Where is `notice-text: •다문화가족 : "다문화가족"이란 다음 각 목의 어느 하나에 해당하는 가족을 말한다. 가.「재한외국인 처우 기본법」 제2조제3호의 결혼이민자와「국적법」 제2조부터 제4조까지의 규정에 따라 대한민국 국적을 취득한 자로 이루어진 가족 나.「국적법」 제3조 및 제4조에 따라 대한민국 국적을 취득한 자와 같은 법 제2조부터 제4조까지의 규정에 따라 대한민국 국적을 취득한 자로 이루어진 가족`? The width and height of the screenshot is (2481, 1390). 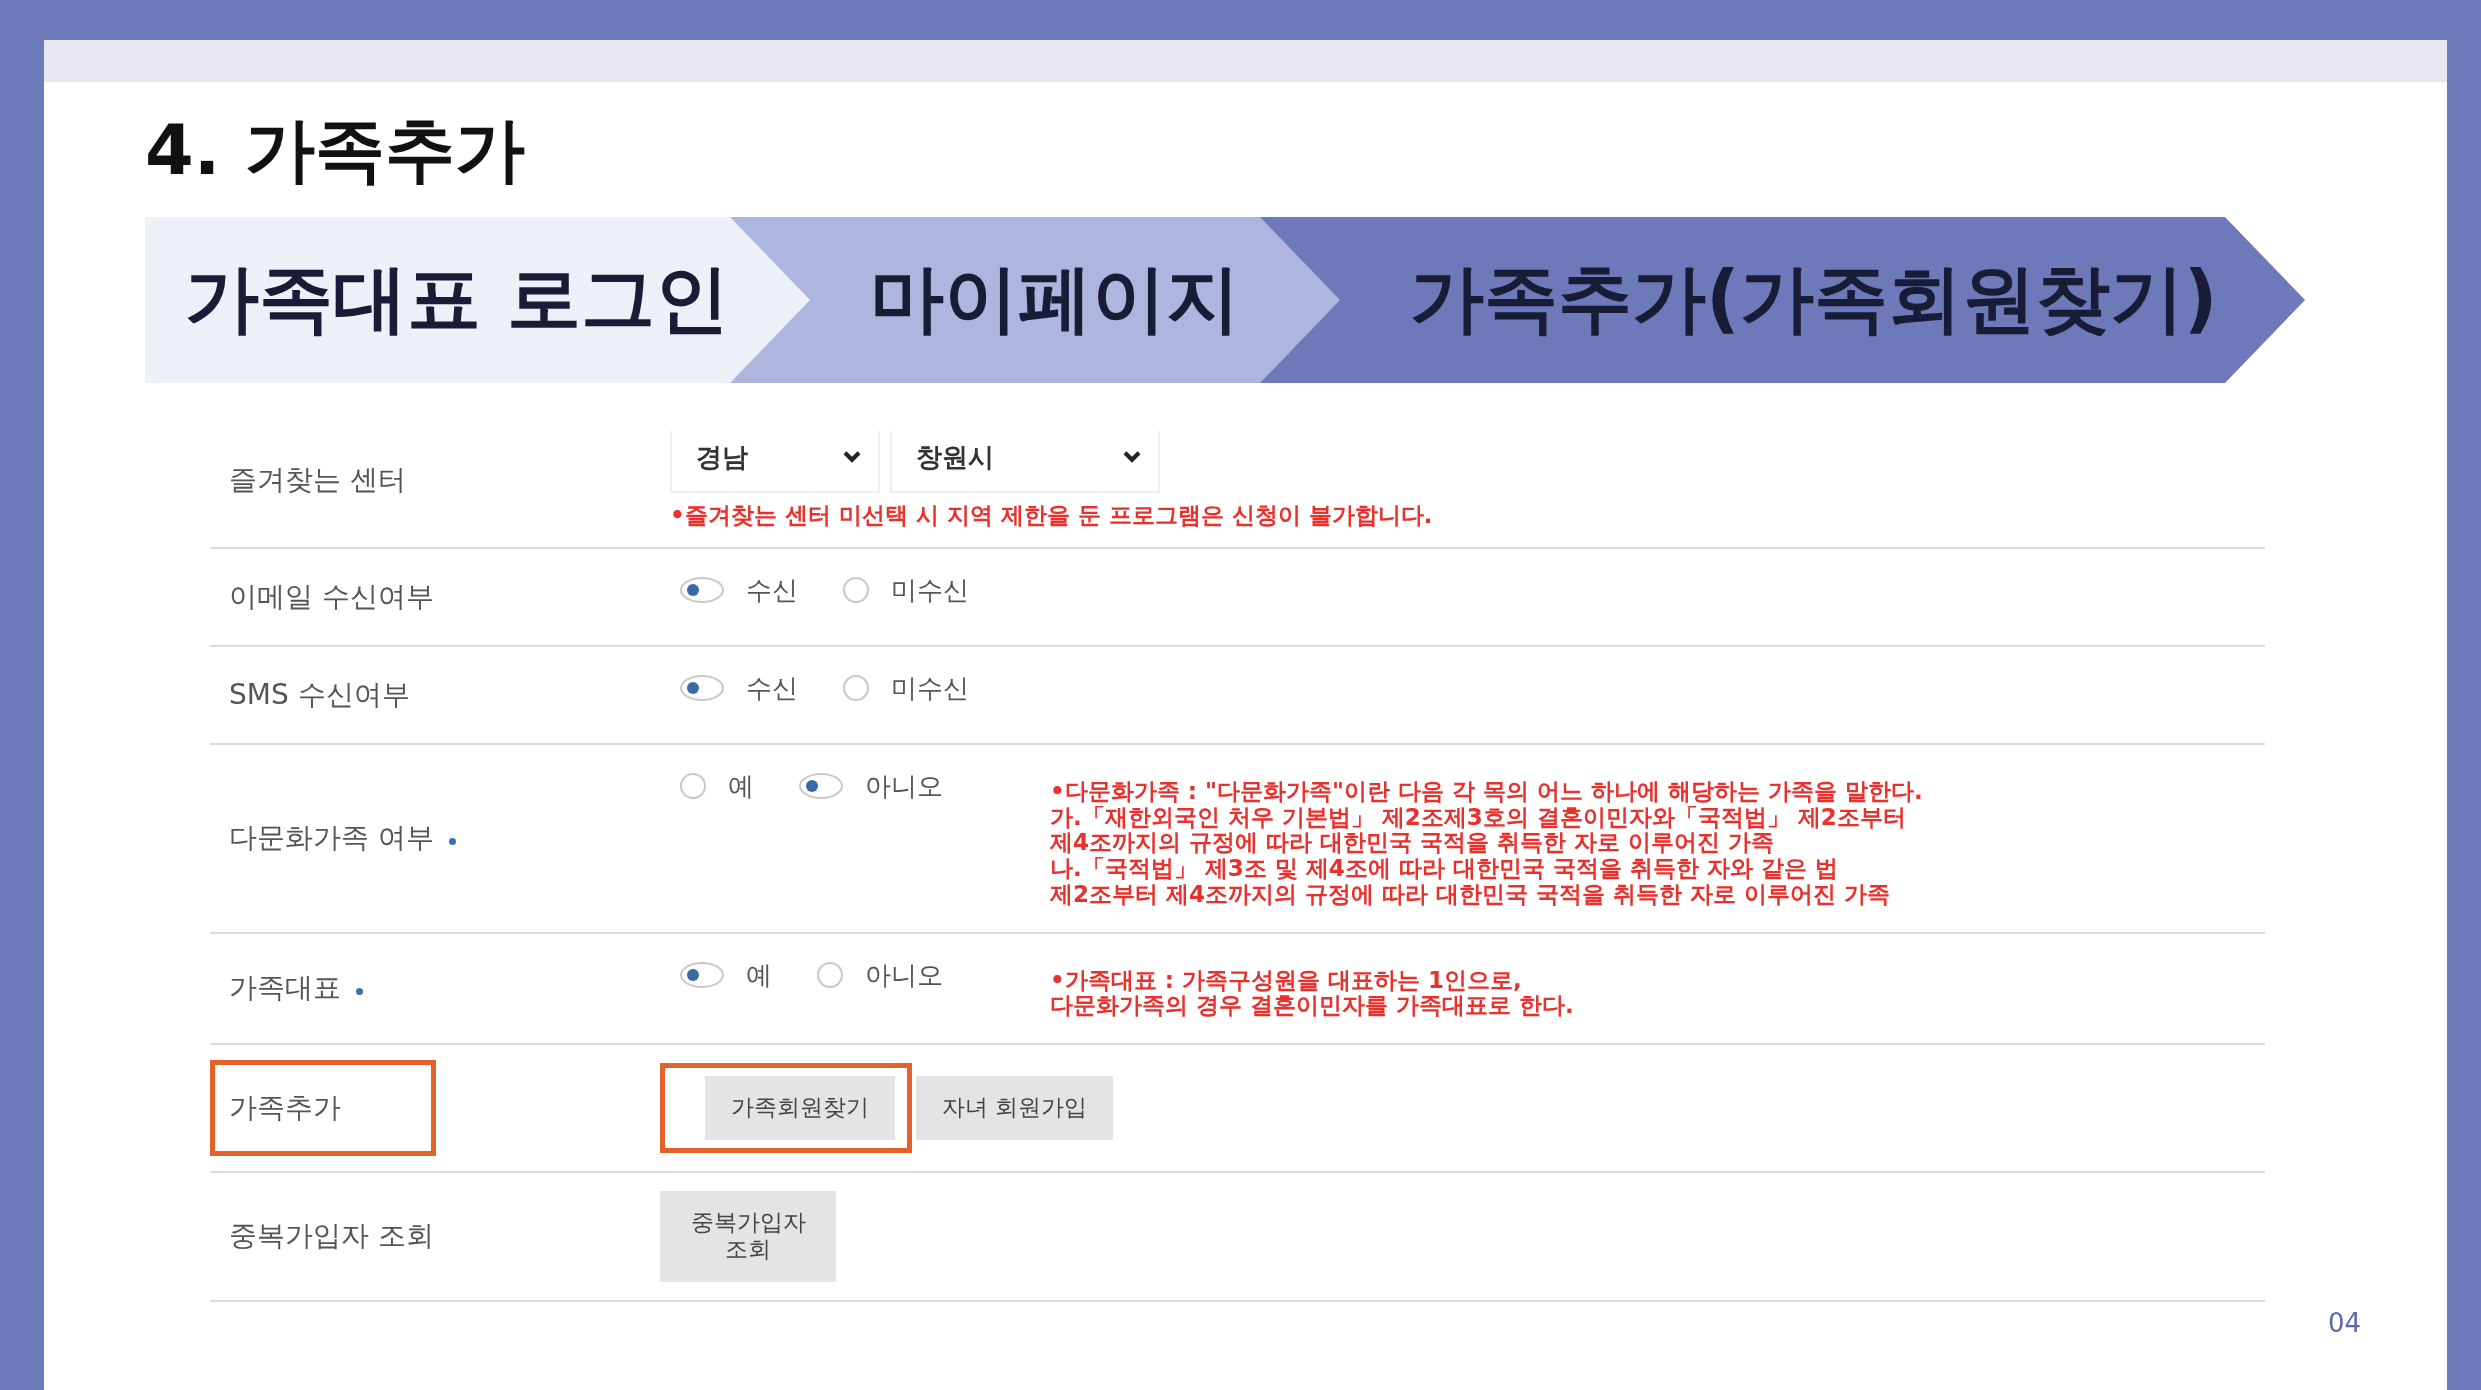
notice-text: •다문화가족 : "다문화가족"이란 다음 각 목의 어느 하나에 해당하는 가족을 말한다. 가.「재한외국인 처우 기본법」 제2조제3호의 결혼이민자와「국적법」 제2조부터 제4조까지의 규정에 따라 대한민국 국적을 취득한 자로 이루어진 가족 나.「국적법」 제3조 및 제4조에 따라 대한민국 국적을 취득한 자와 같은 법 제2조부터 제4조까지의 규정에 따라 대한민국 국적을 취득한 자로 이루어진 가족 is located at coordinates (1486, 843).